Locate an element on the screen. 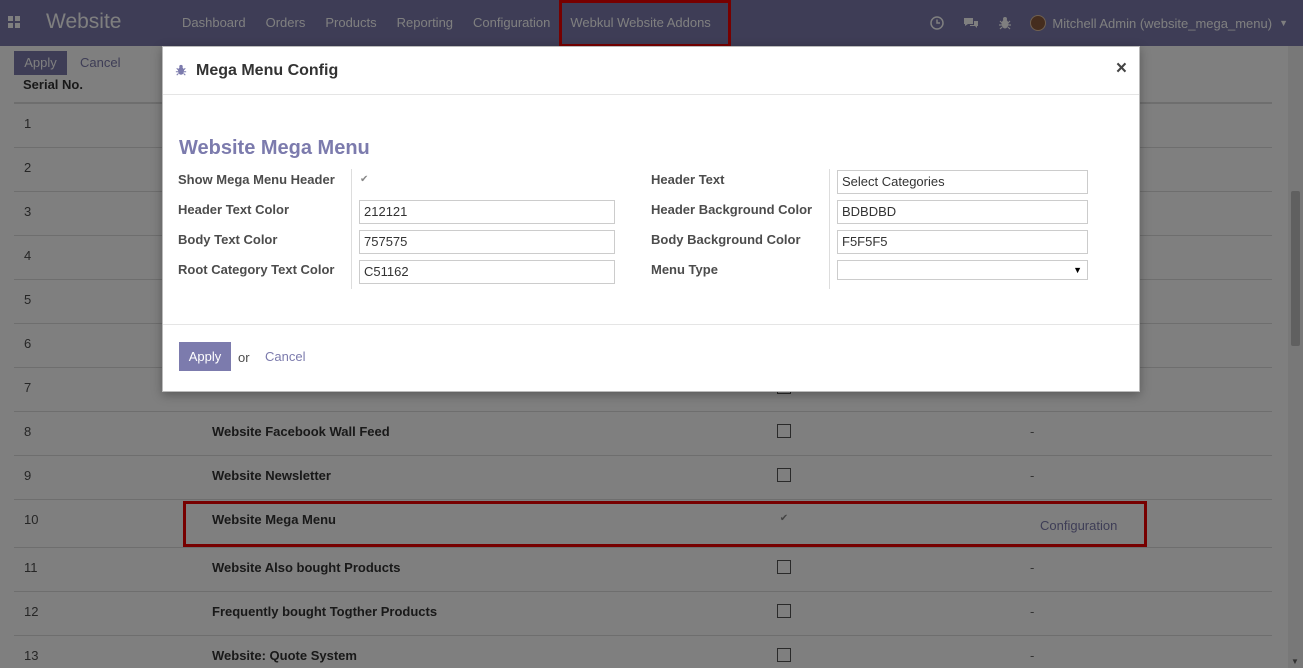 The image size is (1303, 668). chevron-down-icon: ▼ is located at coordinates (1077, 270).